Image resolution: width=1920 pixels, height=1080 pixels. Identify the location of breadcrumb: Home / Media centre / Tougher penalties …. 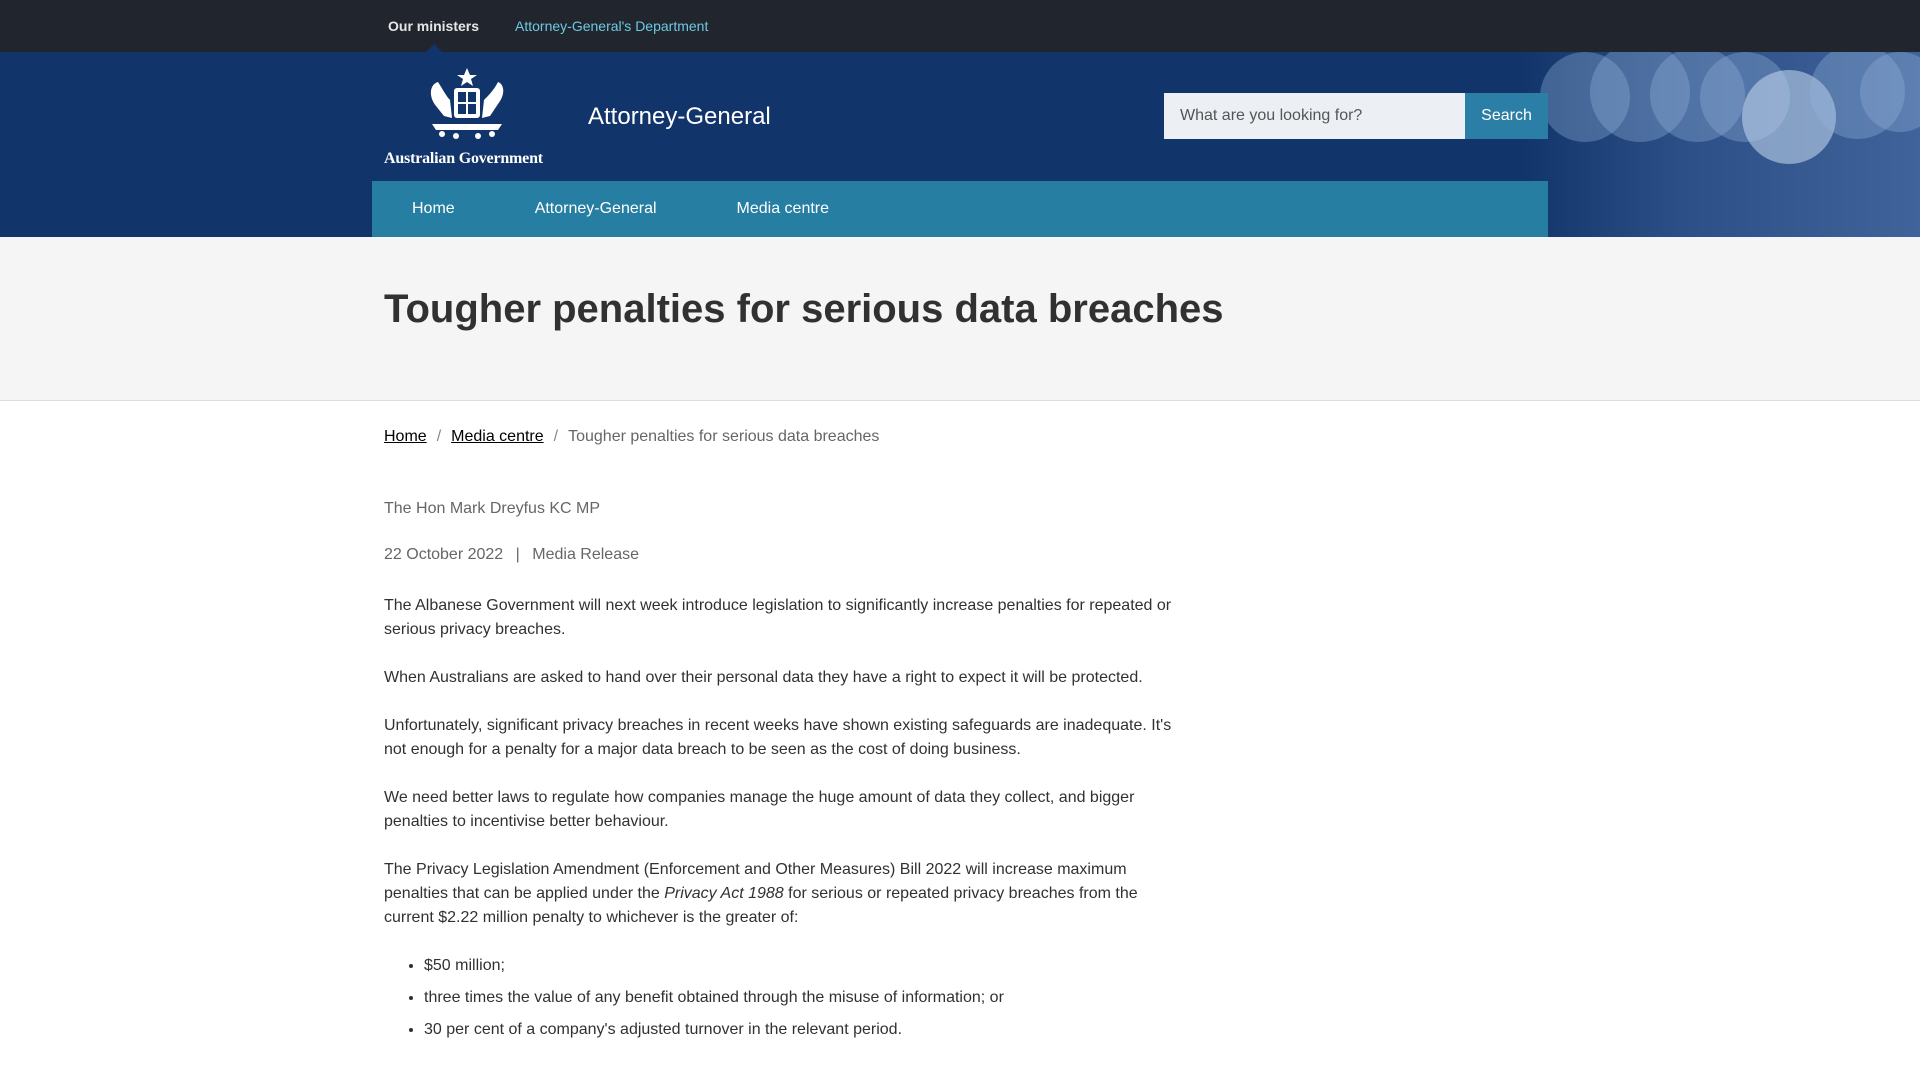
(784, 437).